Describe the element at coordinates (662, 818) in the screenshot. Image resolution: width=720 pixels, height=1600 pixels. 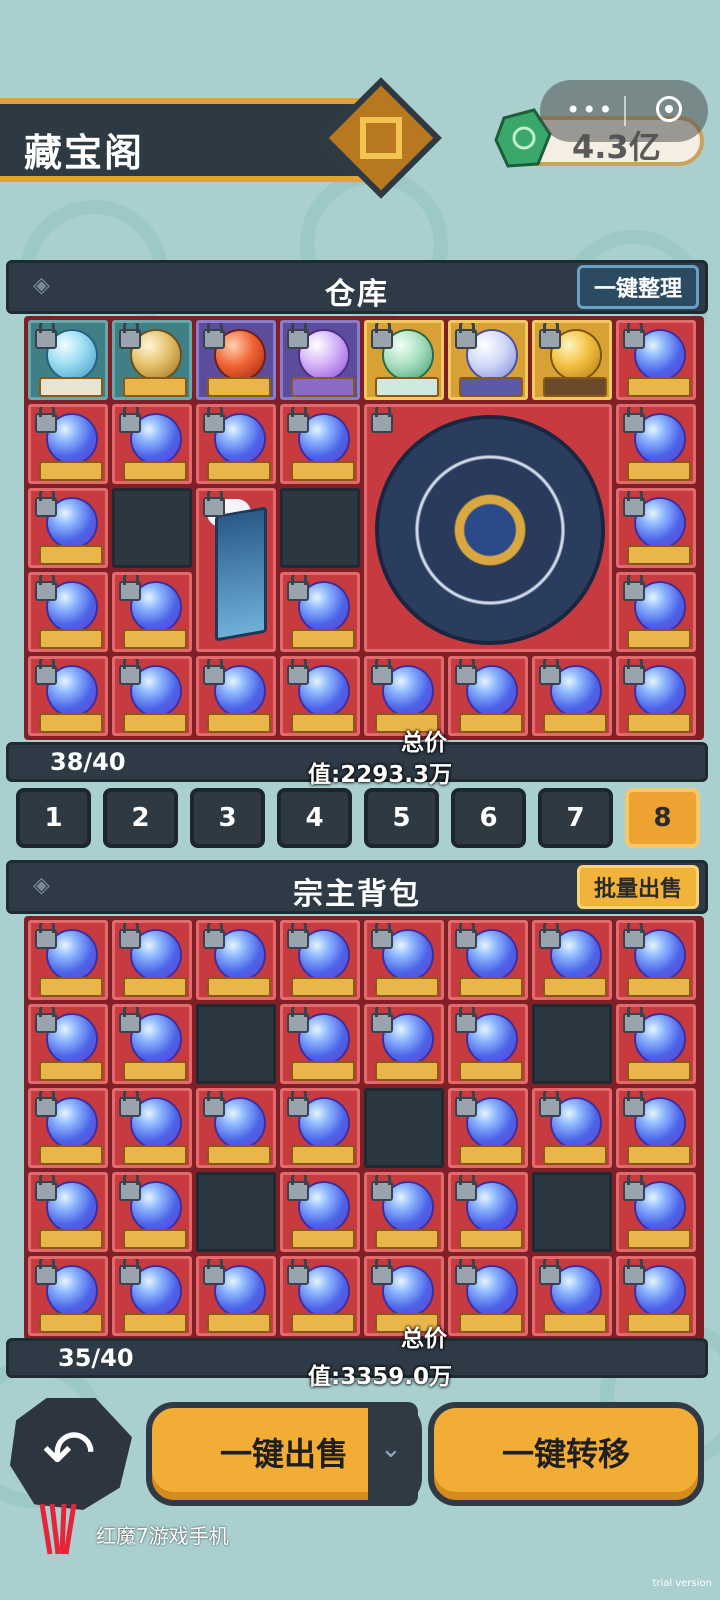
I see `page-button-8: 8` at that location.